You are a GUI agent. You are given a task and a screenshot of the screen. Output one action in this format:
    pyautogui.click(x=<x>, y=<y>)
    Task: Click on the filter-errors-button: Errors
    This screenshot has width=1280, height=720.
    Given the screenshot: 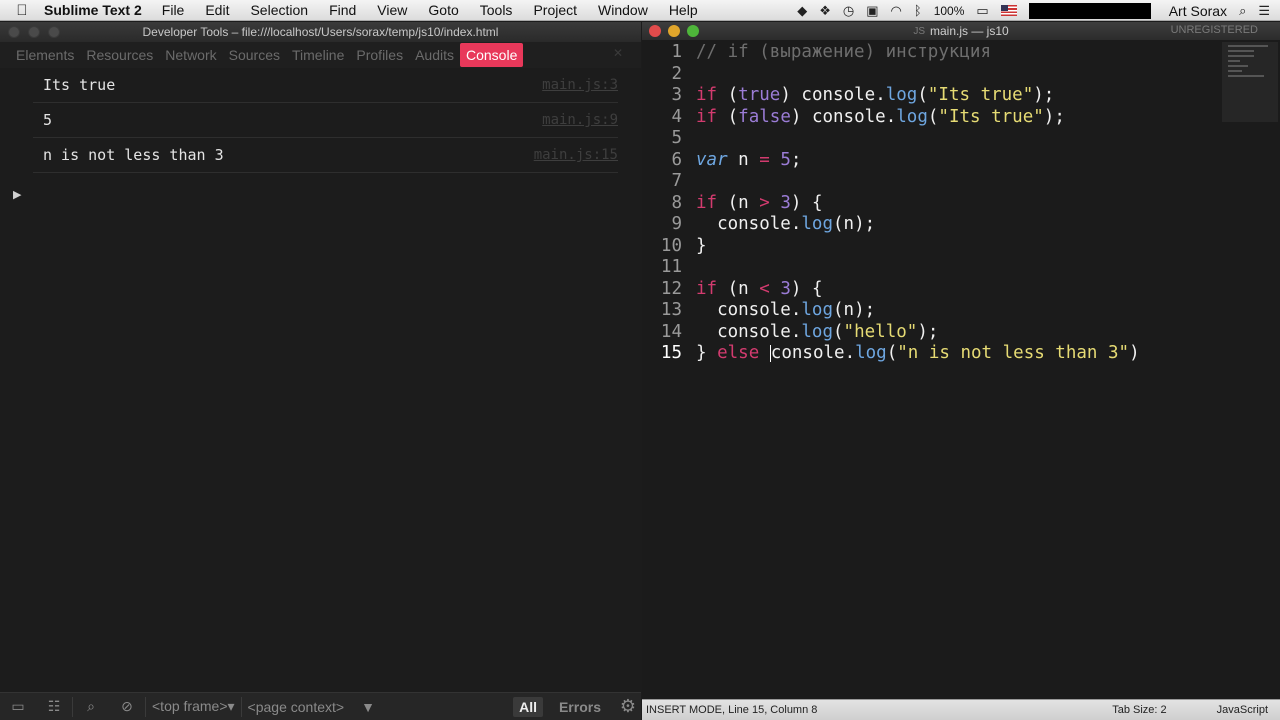 What is the action you would take?
    pyautogui.click(x=580, y=707)
    